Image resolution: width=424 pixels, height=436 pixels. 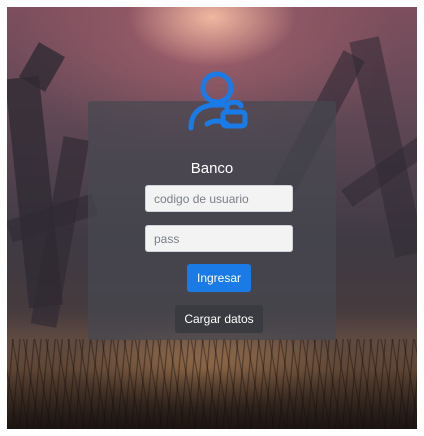 What do you see at coordinates (212, 168) in the screenshot?
I see `page-title: Banco` at bounding box center [212, 168].